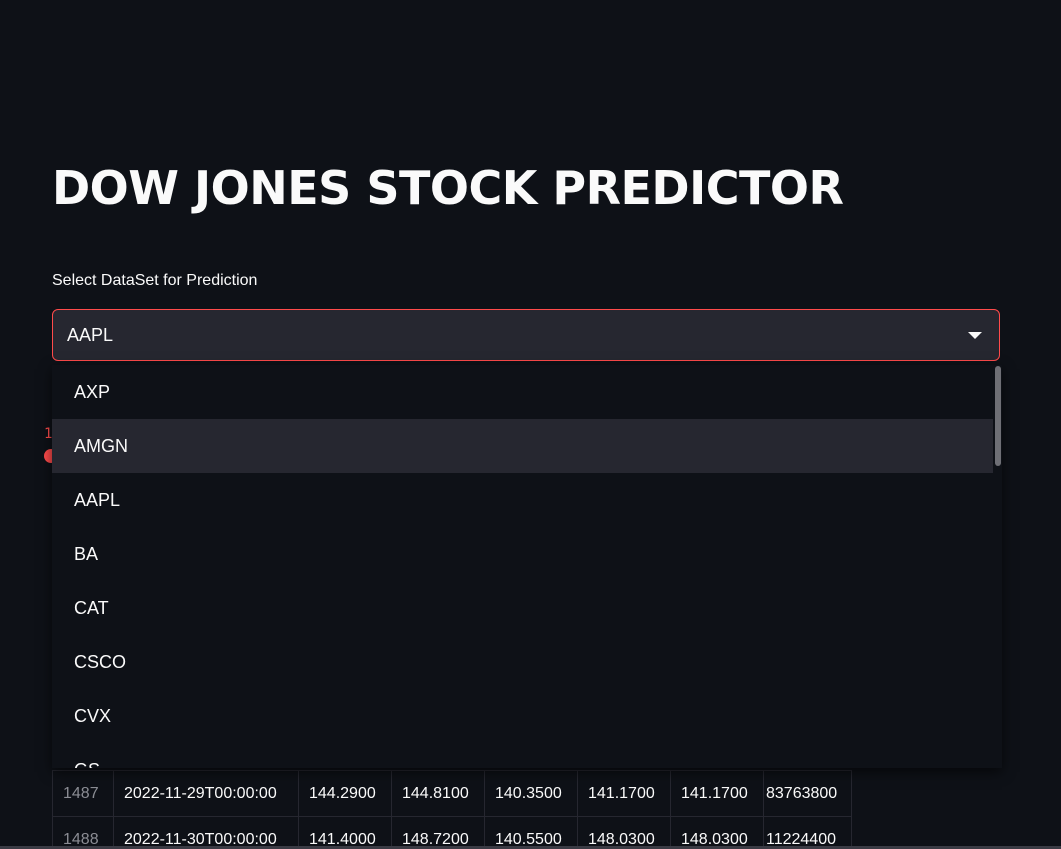  Describe the element at coordinates (998, 416) in the screenshot. I see `dropdown-scrollbar` at that location.